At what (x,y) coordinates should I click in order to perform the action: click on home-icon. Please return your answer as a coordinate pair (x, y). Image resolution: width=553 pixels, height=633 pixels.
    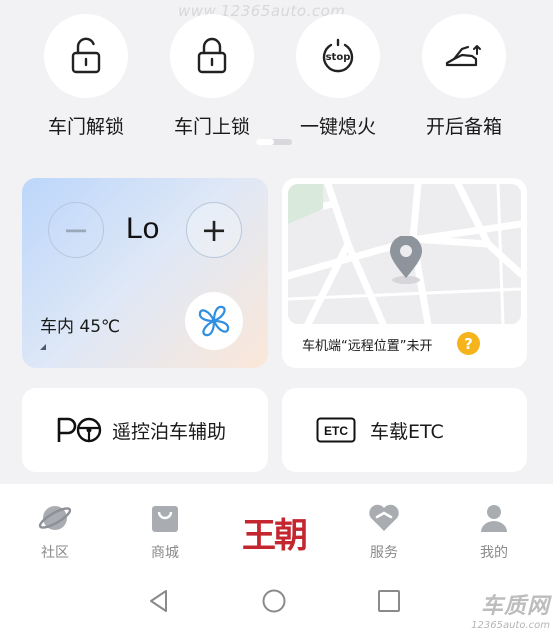
    Looking at the image, I should click on (274, 601).